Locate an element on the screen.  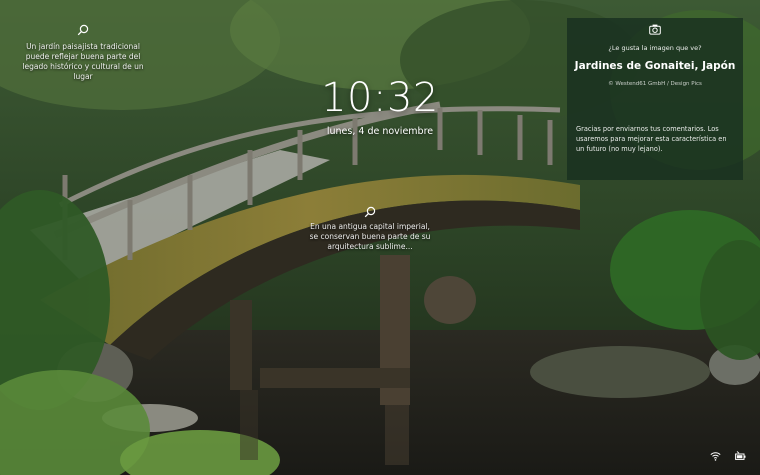
clock-date: lunes, 4 de noviembre is located at coordinates (380, 131).